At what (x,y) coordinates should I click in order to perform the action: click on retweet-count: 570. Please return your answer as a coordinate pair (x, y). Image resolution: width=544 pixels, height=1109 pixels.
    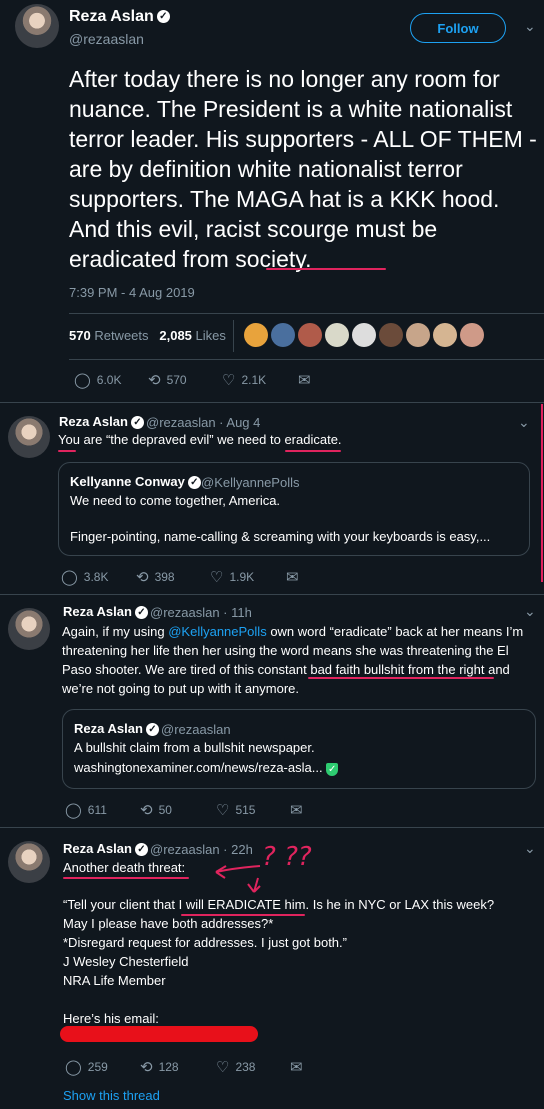
    Looking at the image, I should click on (176, 380).